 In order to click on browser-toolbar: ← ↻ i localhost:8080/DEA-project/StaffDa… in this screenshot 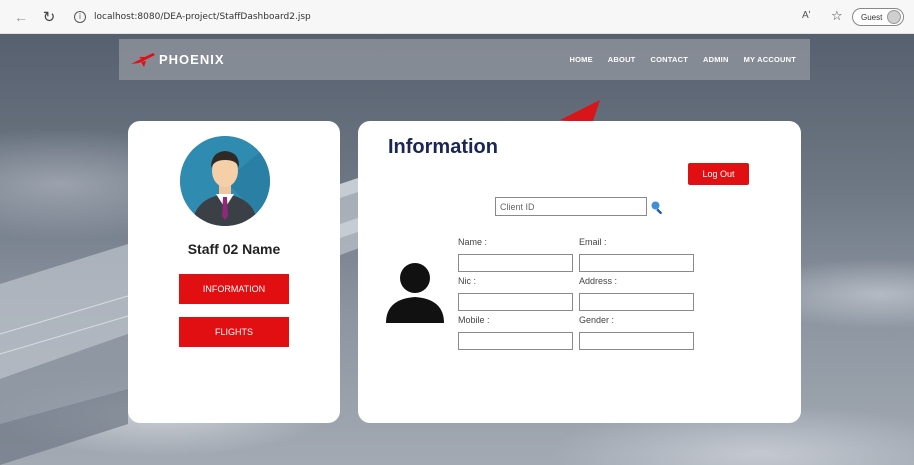, I will do `click(457, 17)`.